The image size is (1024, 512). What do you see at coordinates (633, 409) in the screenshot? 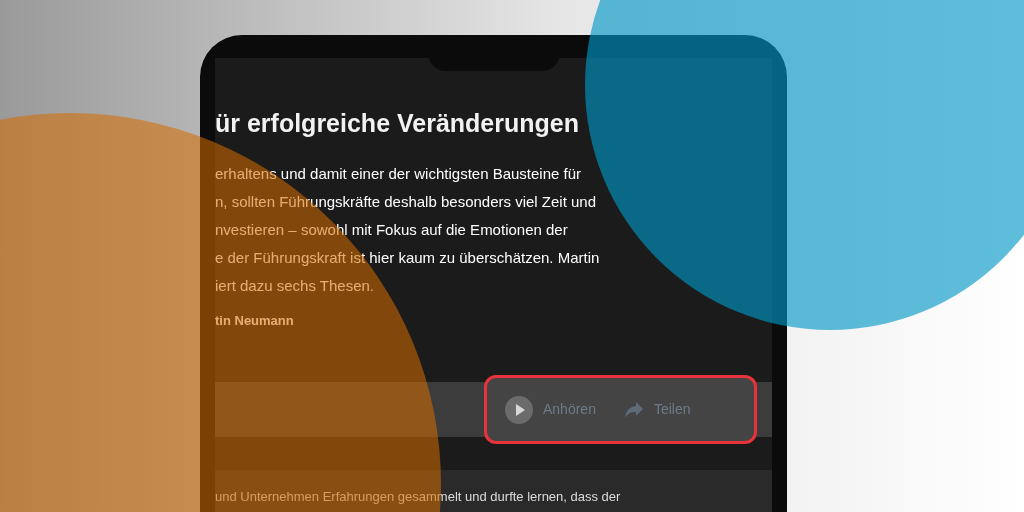
I see `share-icon` at bounding box center [633, 409].